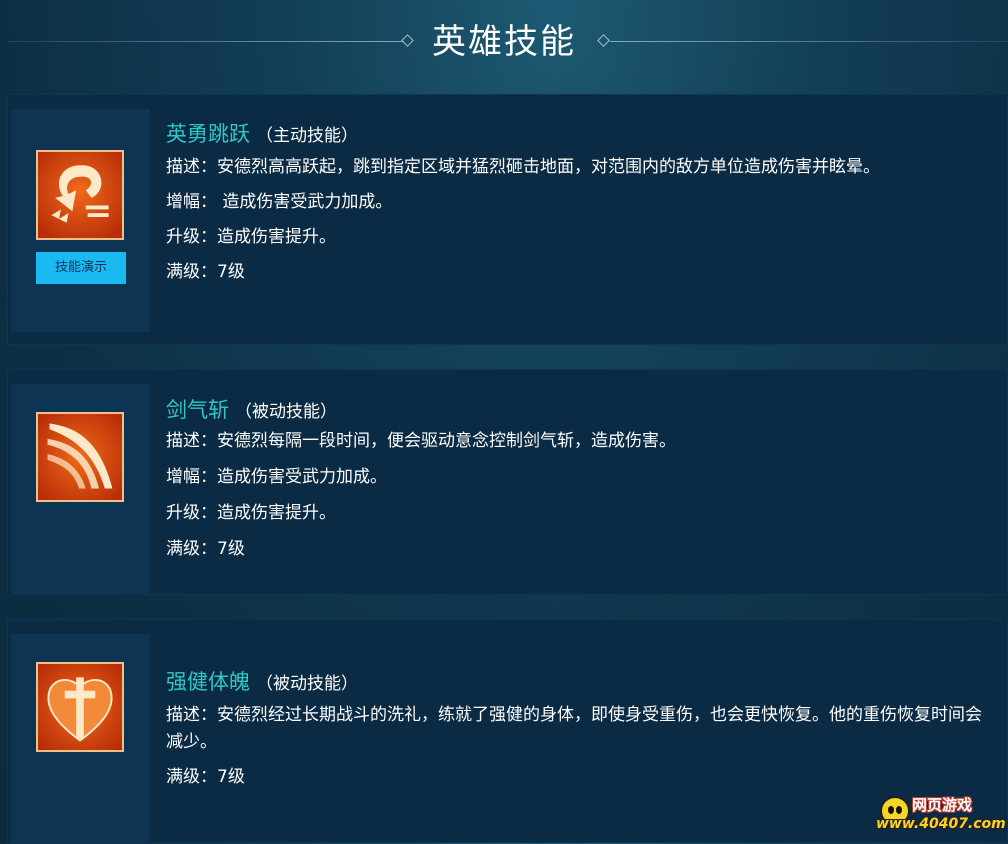  I want to click on skill-name: 剑气斩, so click(197, 410).